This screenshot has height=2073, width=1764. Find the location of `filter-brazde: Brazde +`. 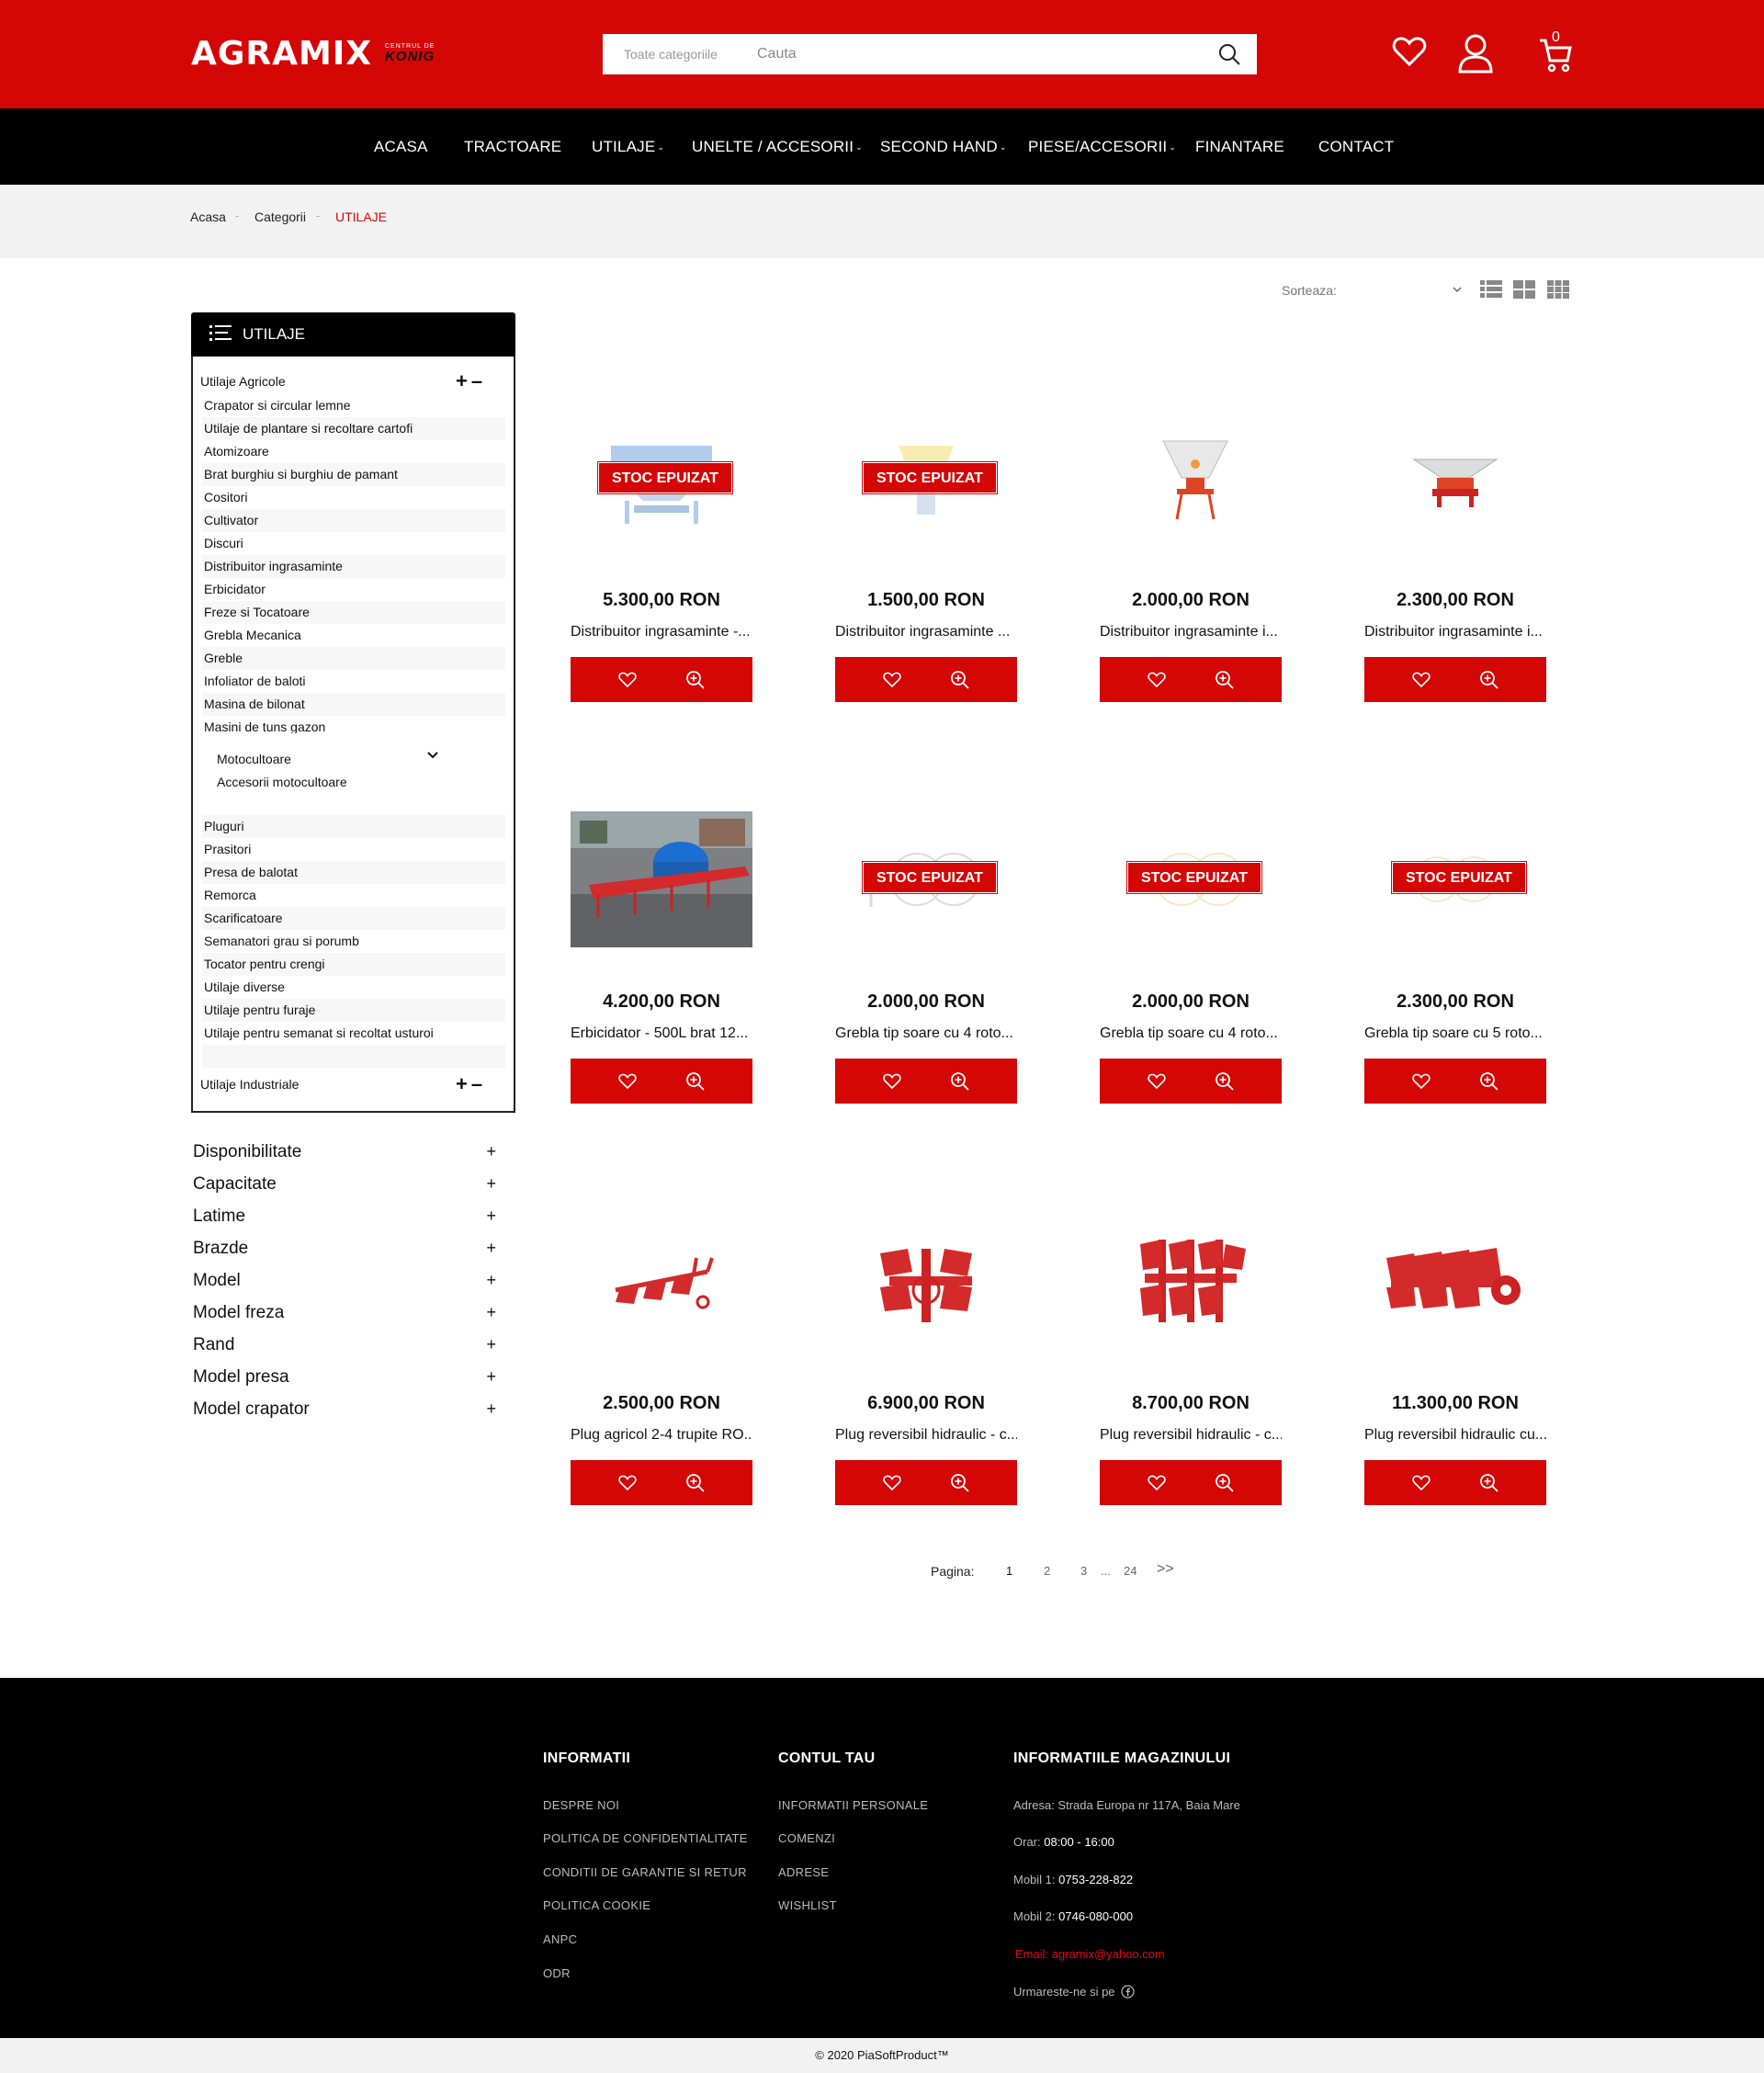

filter-brazde: Brazde + is located at coordinates (344, 1249).